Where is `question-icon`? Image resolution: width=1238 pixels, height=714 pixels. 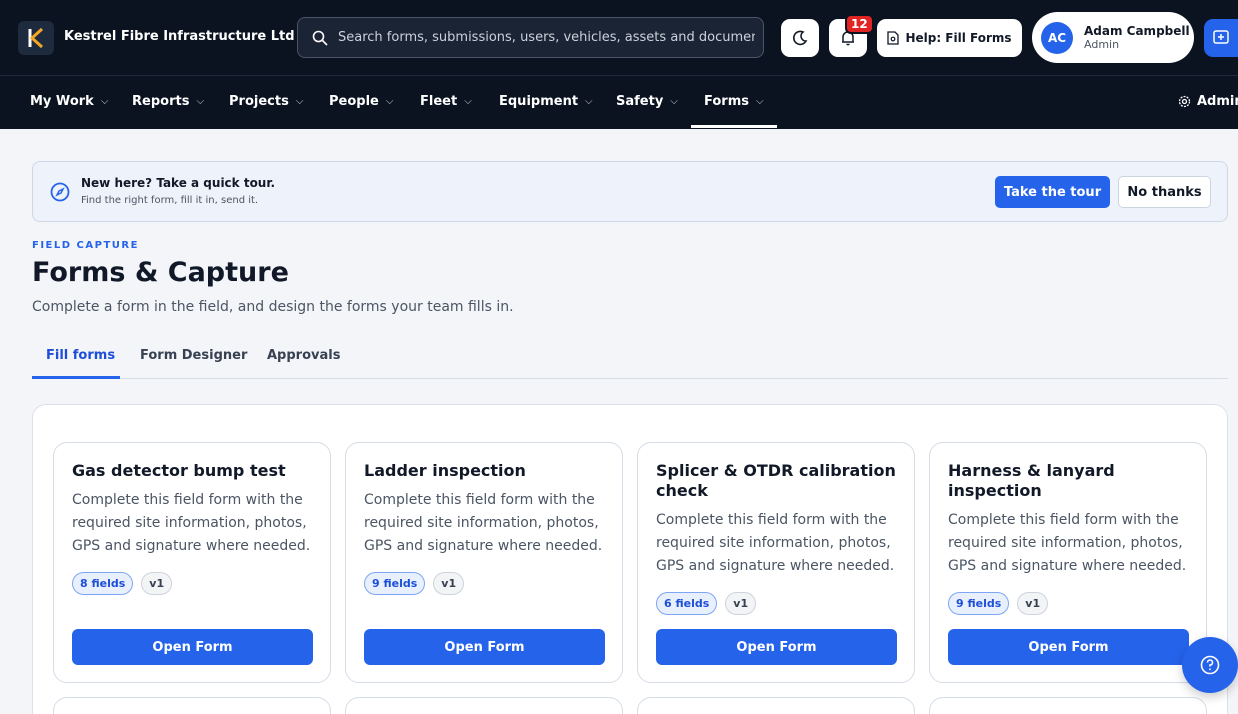
question-icon is located at coordinates (1210, 665).